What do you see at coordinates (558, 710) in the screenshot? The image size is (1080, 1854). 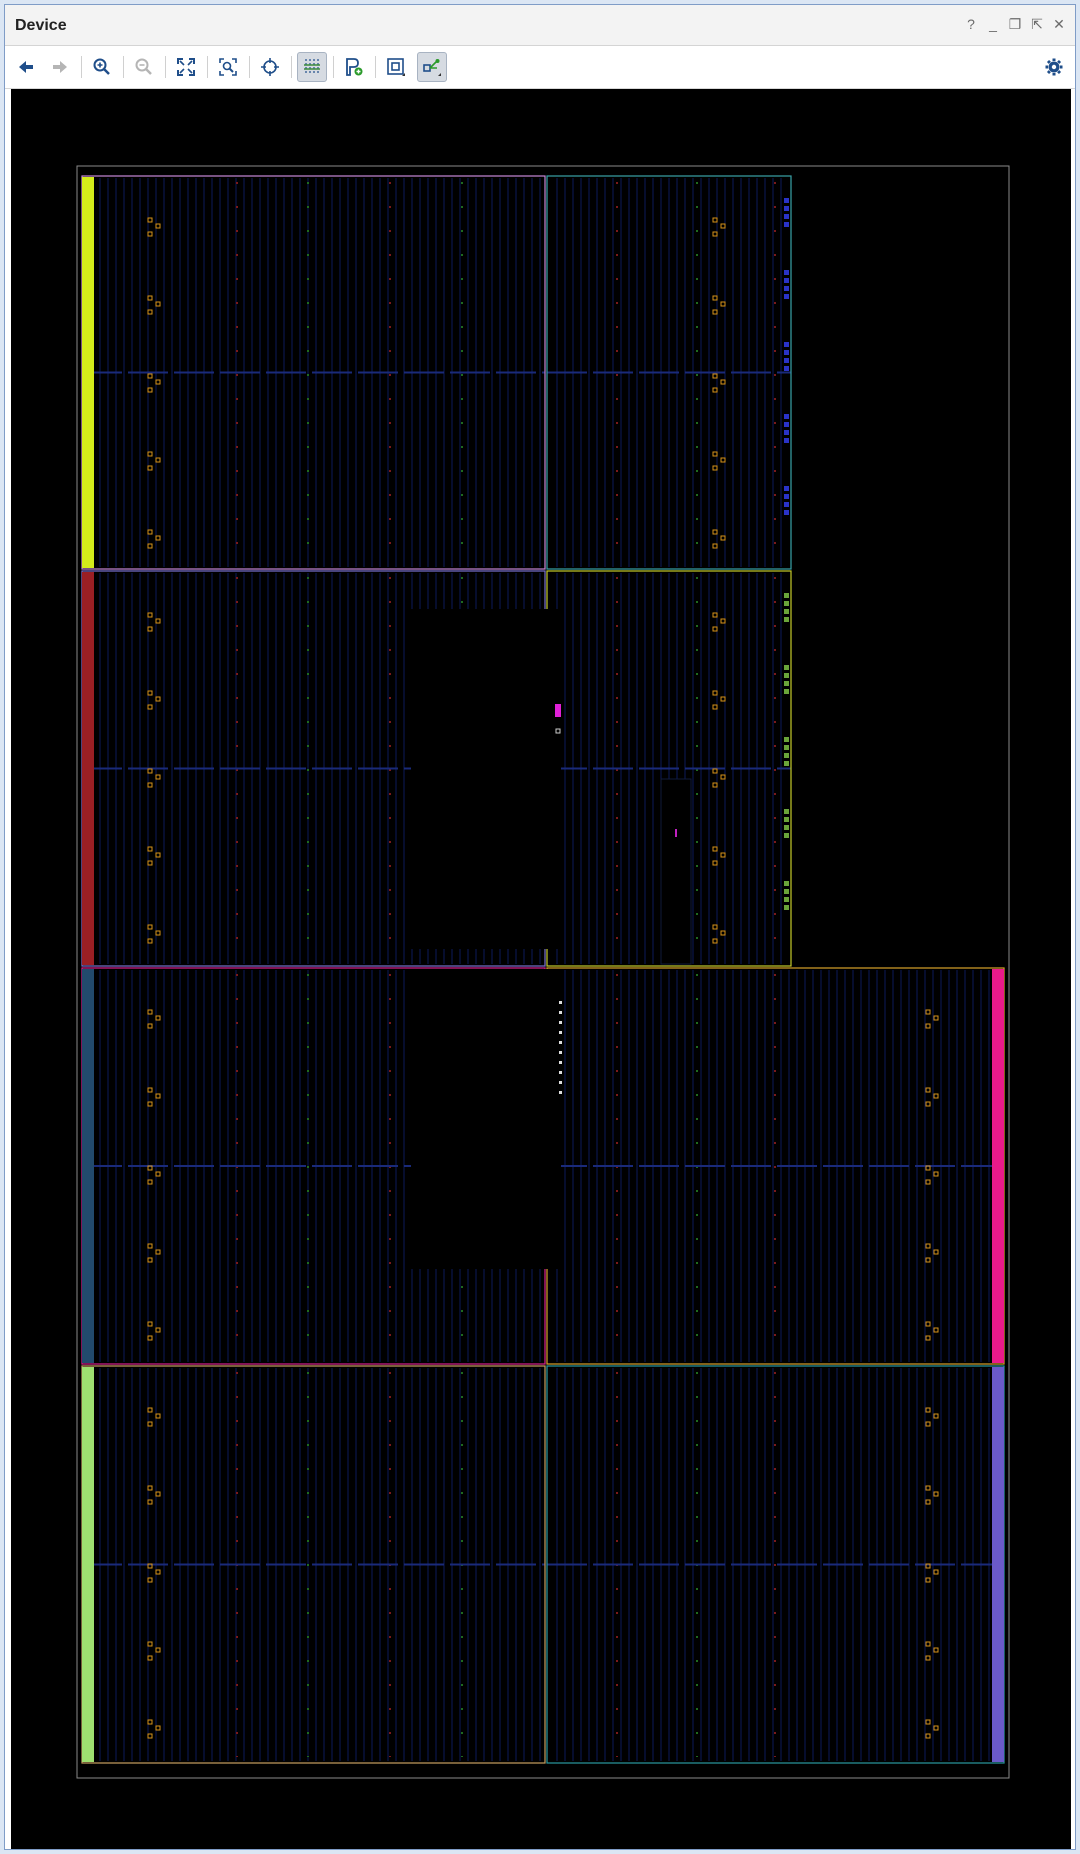 I see `selected-cell` at bounding box center [558, 710].